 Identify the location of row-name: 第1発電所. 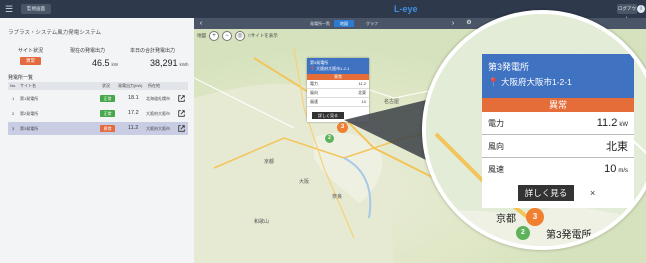
(29, 98).